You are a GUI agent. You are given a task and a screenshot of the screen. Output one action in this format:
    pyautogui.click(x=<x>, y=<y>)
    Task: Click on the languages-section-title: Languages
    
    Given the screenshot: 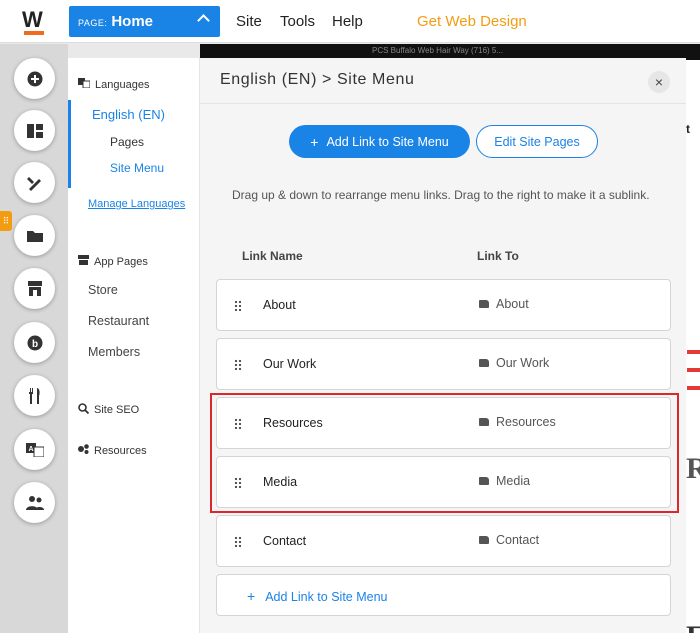 What is the action you would take?
    pyautogui.click(x=113, y=84)
    